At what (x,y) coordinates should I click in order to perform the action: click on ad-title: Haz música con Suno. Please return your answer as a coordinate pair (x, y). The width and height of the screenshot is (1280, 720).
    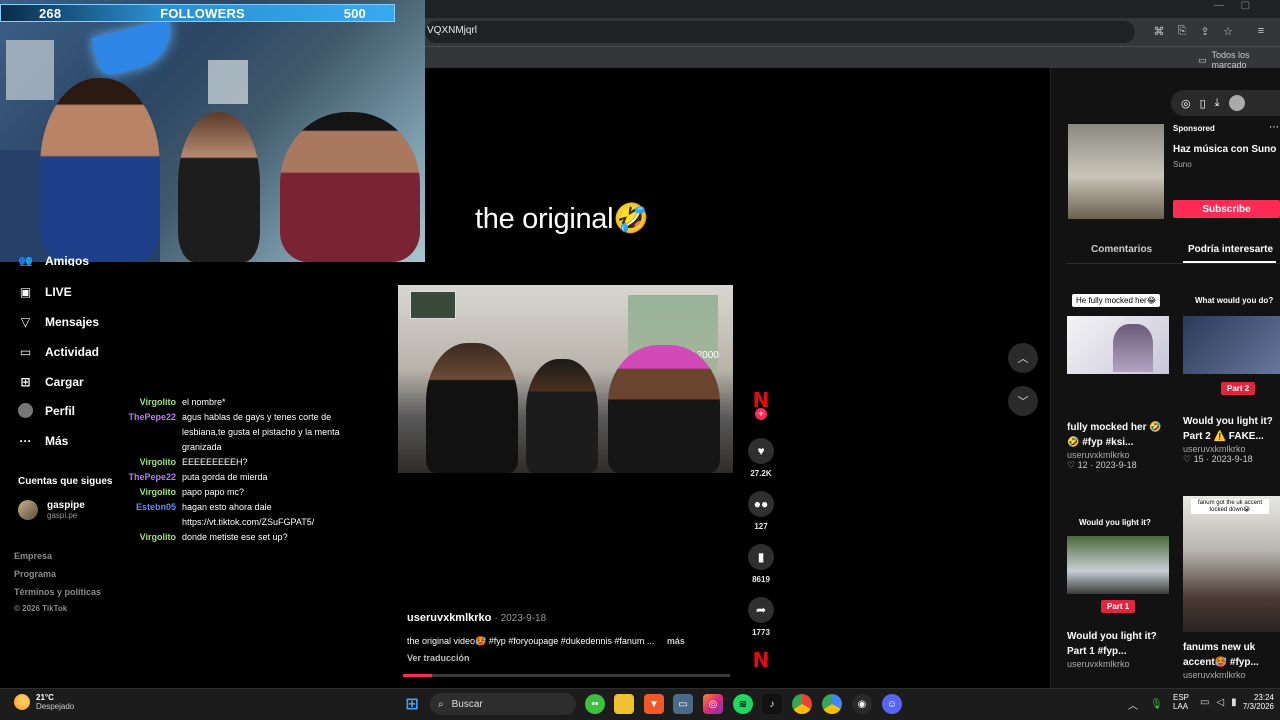
    Looking at the image, I should click on (1224, 149).